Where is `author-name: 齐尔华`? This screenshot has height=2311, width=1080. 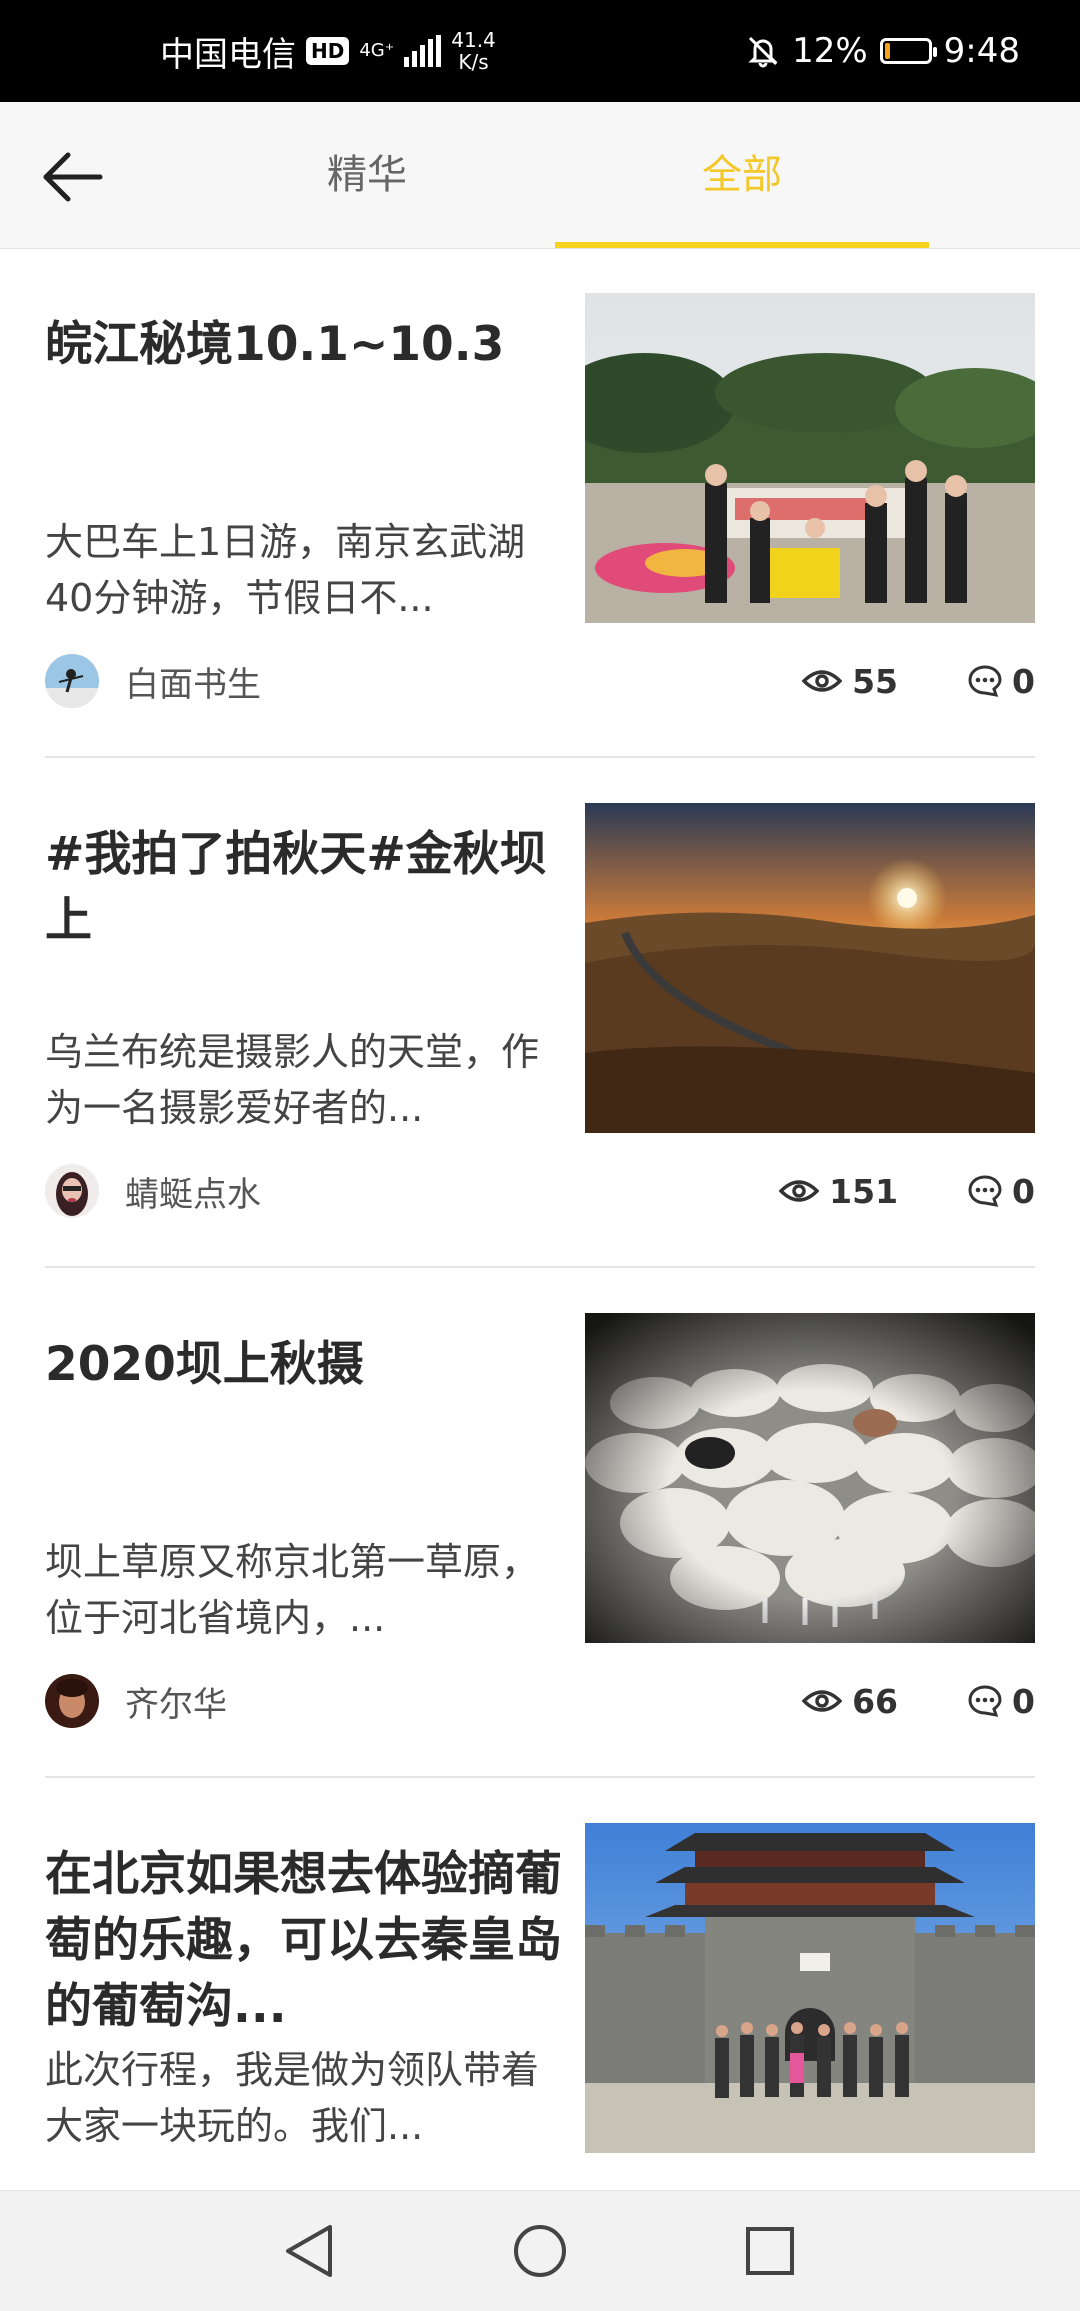 author-name: 齐尔华 is located at coordinates (176, 1704).